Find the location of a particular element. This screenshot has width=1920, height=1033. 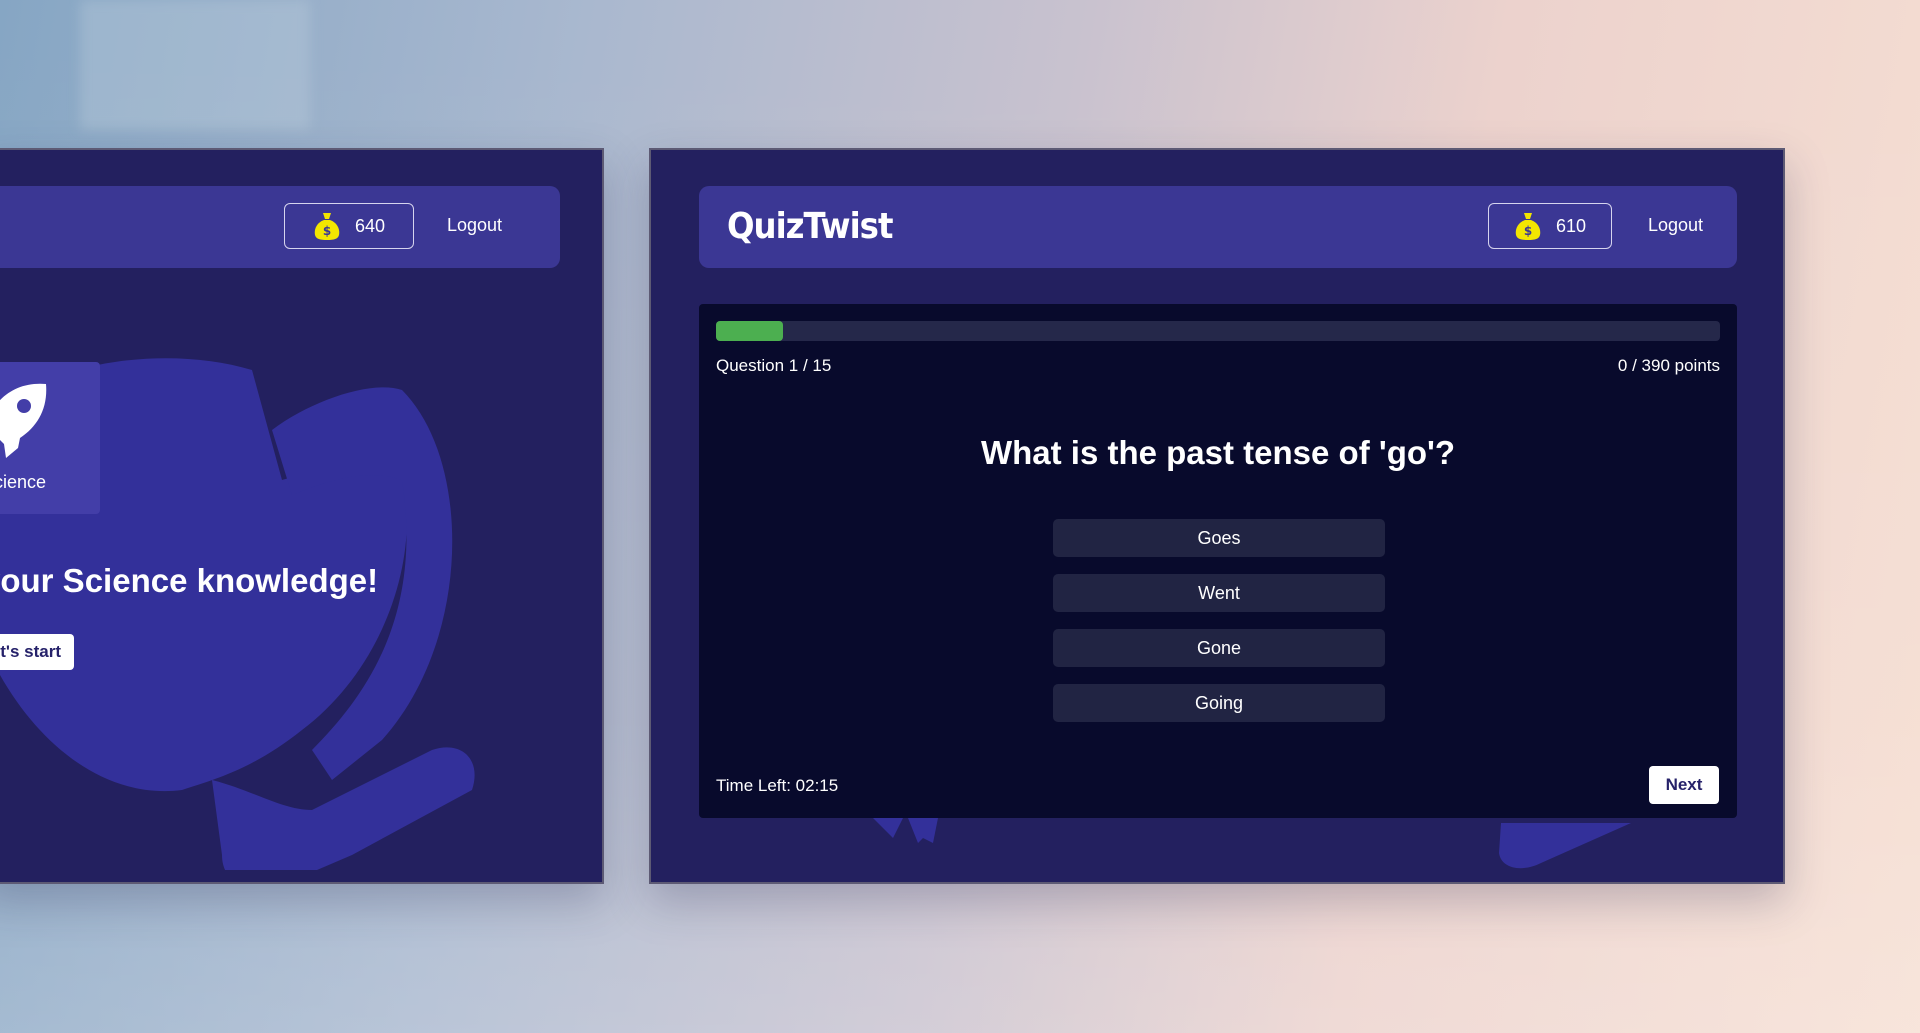

next-button: Next is located at coordinates (1684, 785).